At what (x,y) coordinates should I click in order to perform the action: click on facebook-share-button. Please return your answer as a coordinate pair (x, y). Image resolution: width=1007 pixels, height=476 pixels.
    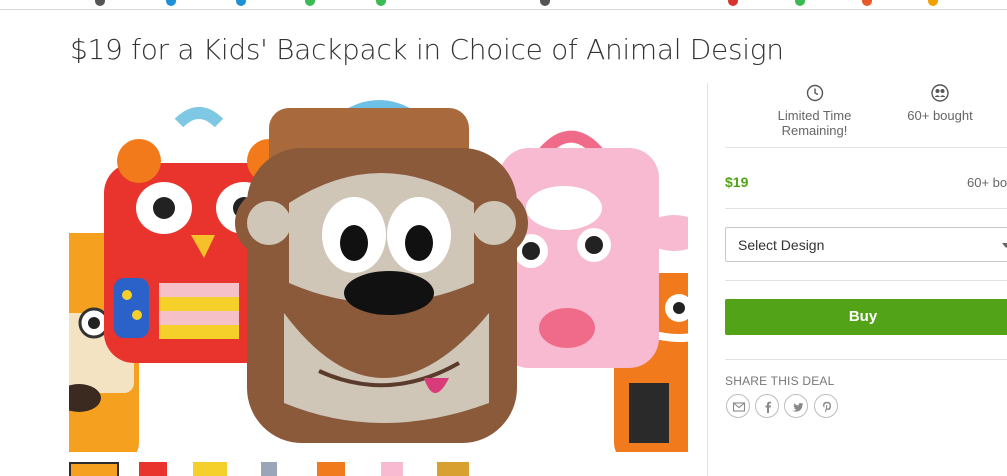
    Looking at the image, I should click on (767, 406).